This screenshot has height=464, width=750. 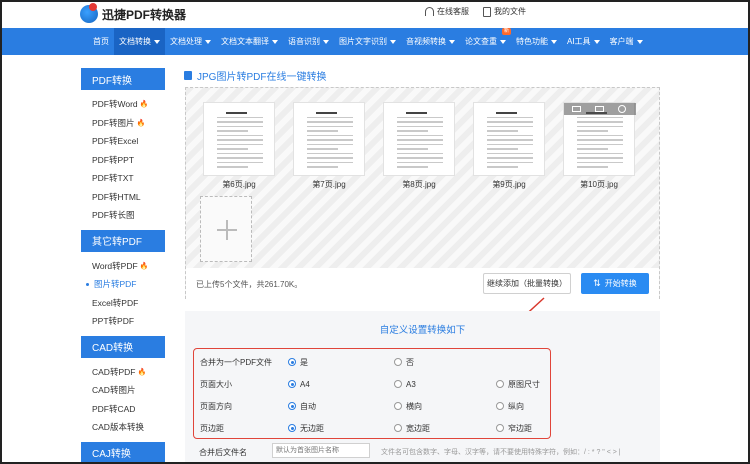 What do you see at coordinates (453, 11) in the screenshot?
I see `support-label: 在线客服` at bounding box center [453, 11].